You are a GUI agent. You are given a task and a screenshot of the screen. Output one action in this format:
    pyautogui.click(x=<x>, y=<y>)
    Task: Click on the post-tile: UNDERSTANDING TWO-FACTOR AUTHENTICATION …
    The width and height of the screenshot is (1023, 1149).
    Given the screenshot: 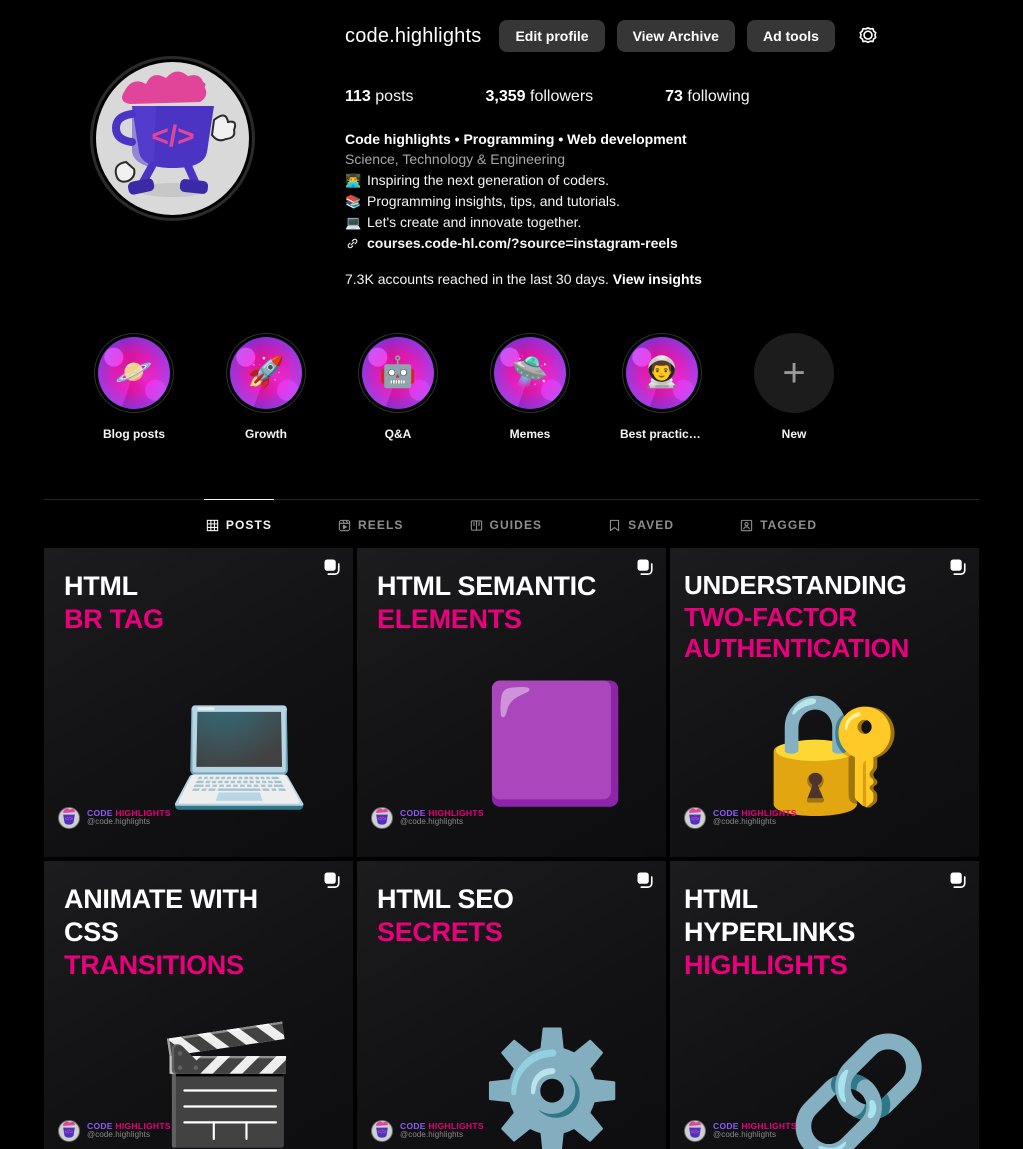 What is the action you would take?
    pyautogui.click(x=824, y=702)
    